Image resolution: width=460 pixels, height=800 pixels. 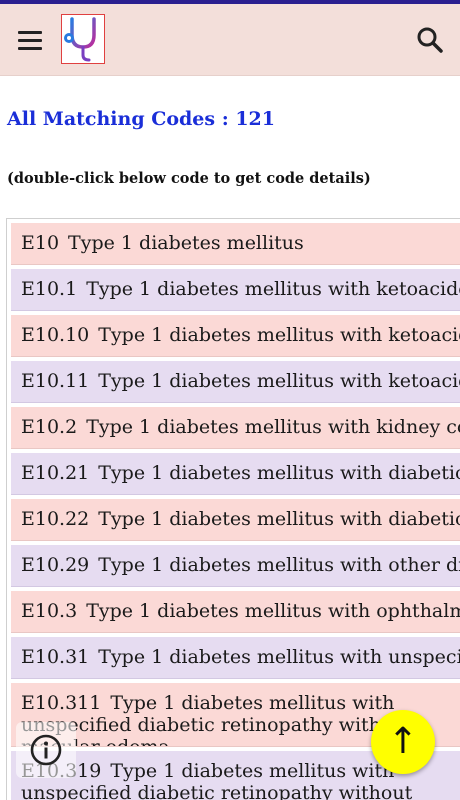 What do you see at coordinates (55, 473) in the screenshot?
I see `code-value: E10.21` at bounding box center [55, 473].